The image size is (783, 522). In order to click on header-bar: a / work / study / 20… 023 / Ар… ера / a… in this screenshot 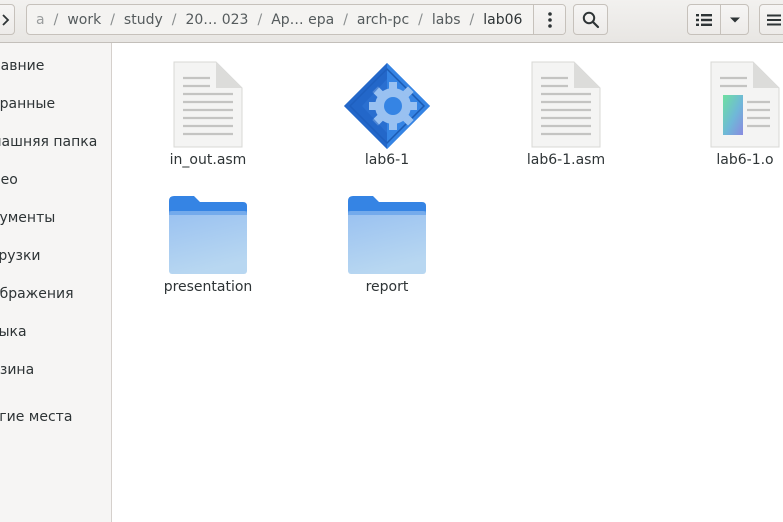, I will do `click(391, 21)`.